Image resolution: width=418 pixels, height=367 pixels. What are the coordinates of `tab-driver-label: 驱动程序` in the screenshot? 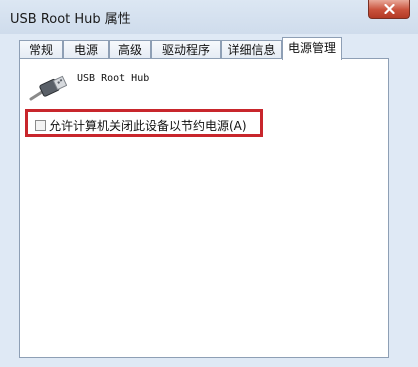 It's located at (185, 50).